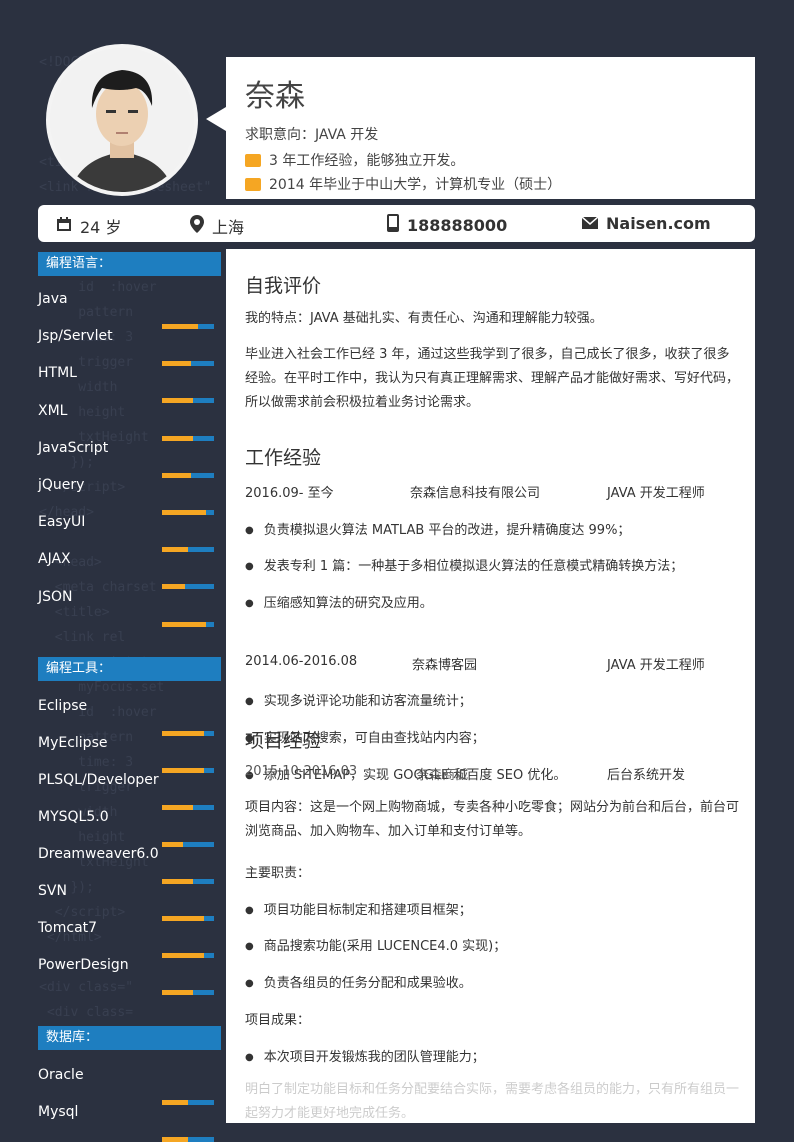 The image size is (794, 1142). What do you see at coordinates (283, 741) in the screenshot?
I see `project-experience-title: 项目经验` at bounding box center [283, 741].